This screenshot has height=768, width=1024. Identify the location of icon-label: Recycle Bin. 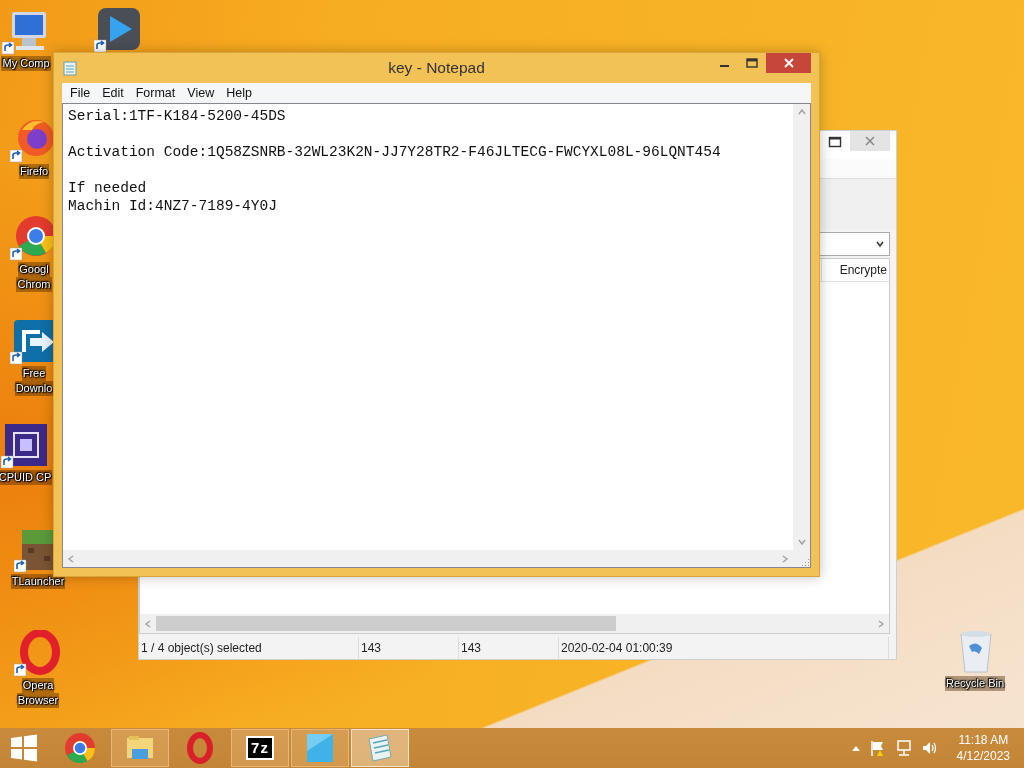
(975, 683).